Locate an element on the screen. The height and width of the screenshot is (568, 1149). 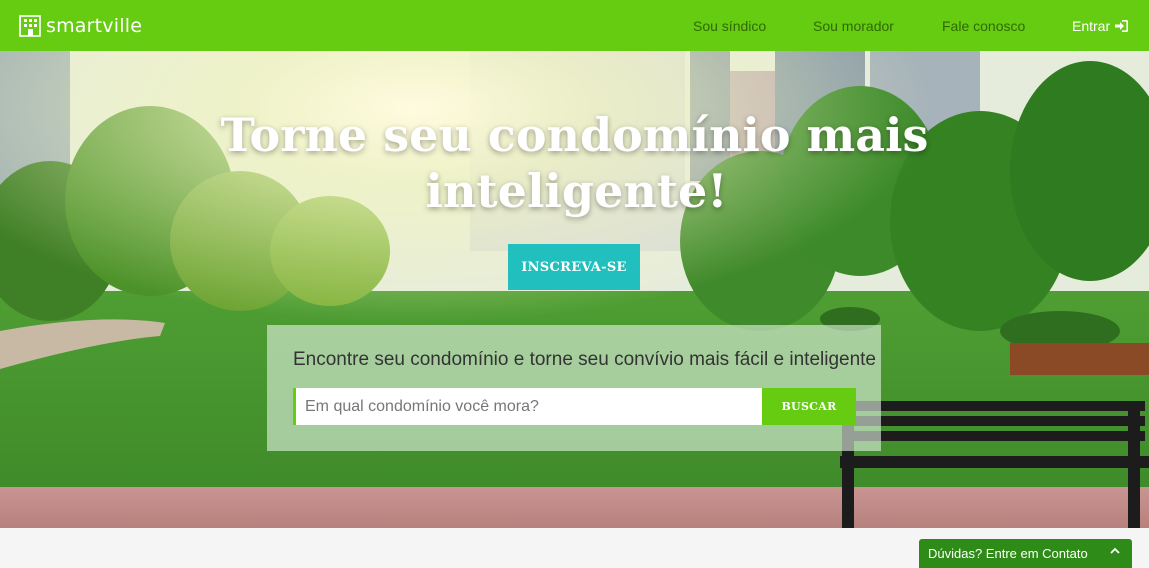
sign-in-icon is located at coordinates (1122, 25).